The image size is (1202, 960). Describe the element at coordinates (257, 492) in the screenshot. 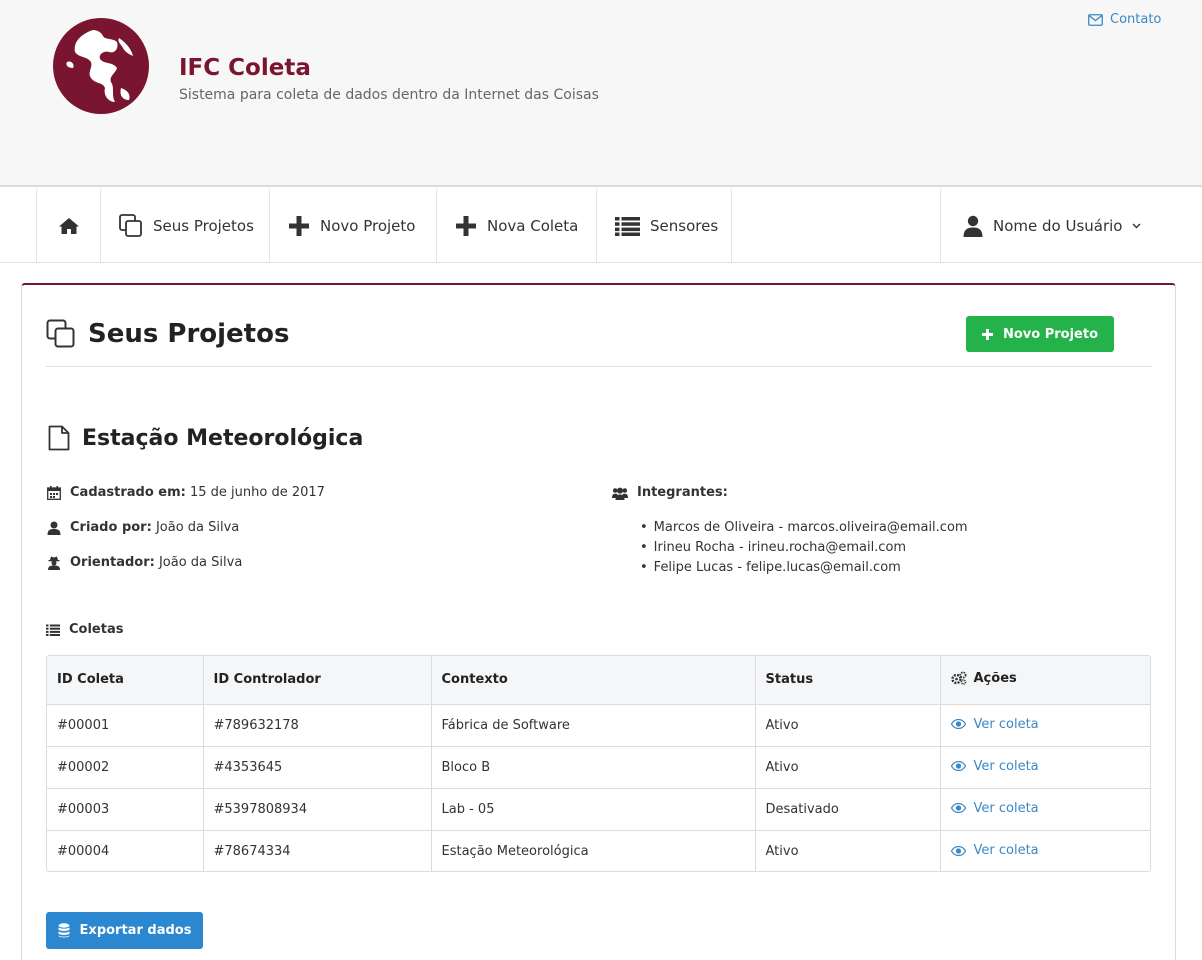

I see `registered-value: 15 de junho de 2017` at that location.